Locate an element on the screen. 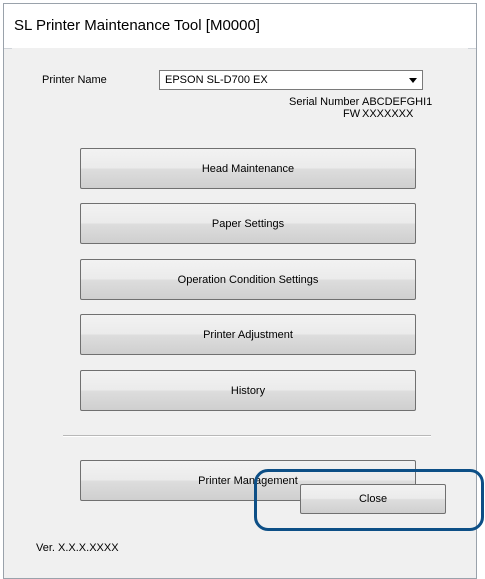 The height and width of the screenshot is (579, 485). printer-name-label: Printer Name is located at coordinates (74, 80).